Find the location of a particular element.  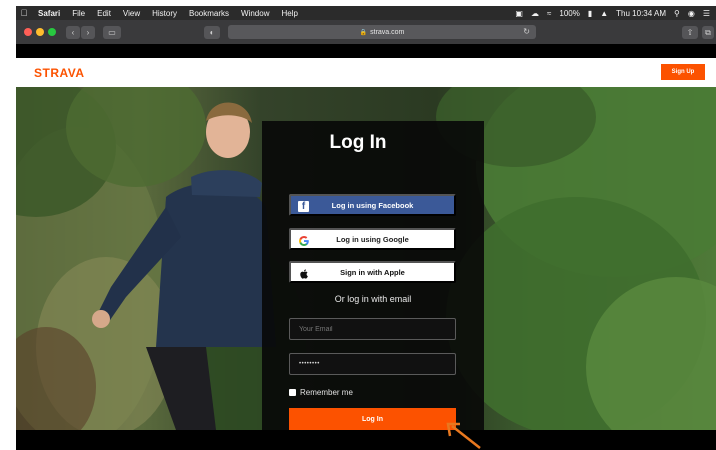

wifi-icon: ≈ is located at coordinates (549, 13).